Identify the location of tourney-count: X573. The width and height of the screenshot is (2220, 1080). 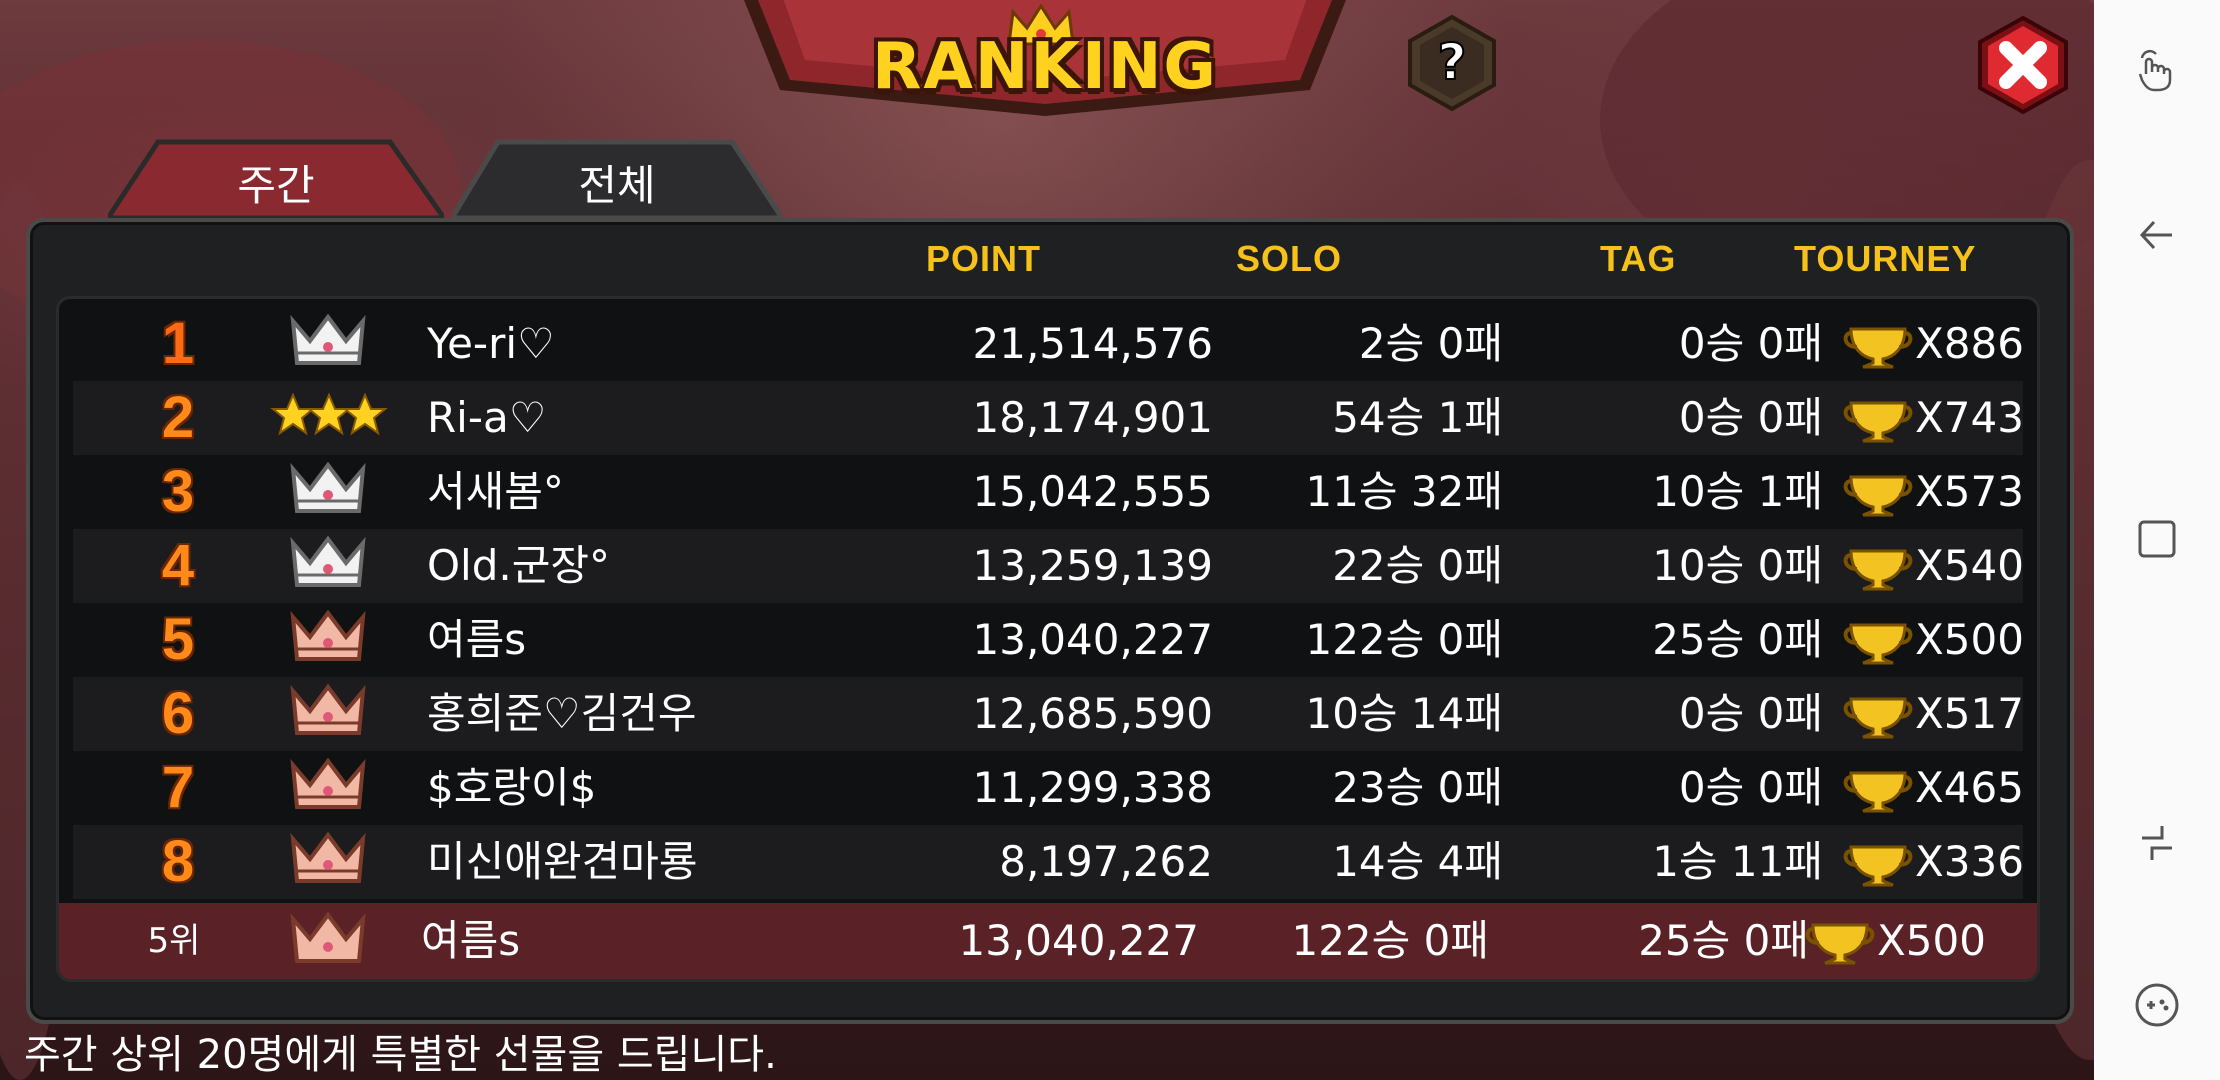
(1969, 491).